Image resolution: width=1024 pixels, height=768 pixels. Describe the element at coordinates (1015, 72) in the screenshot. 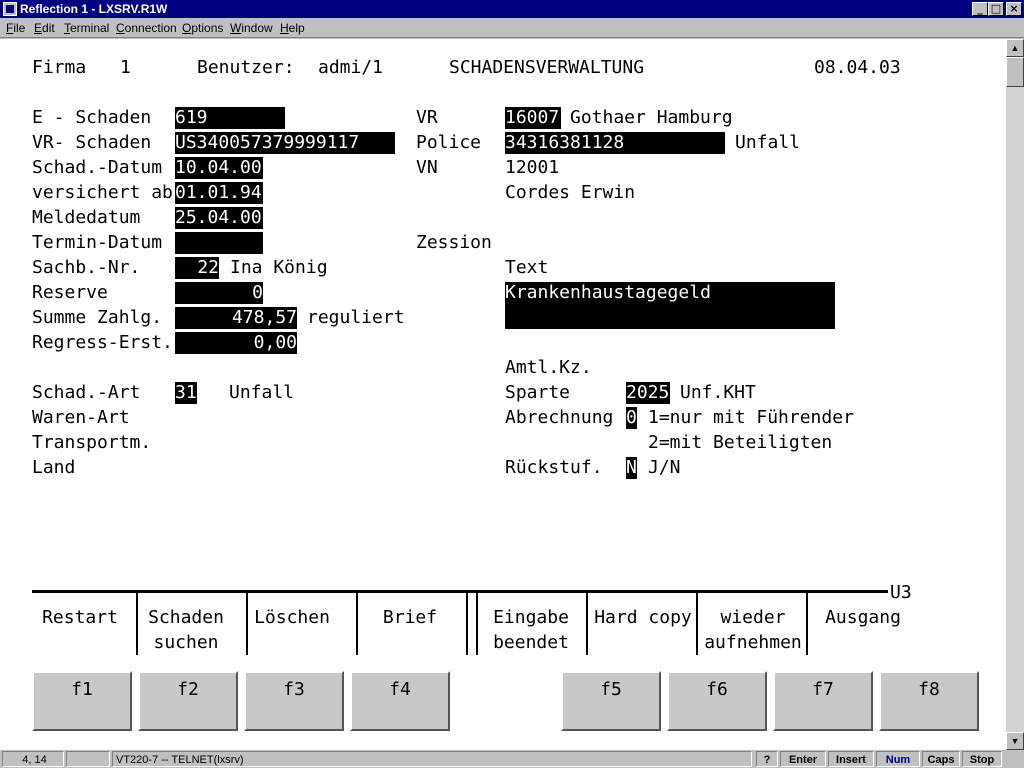

I see `scroll-thumb` at that location.